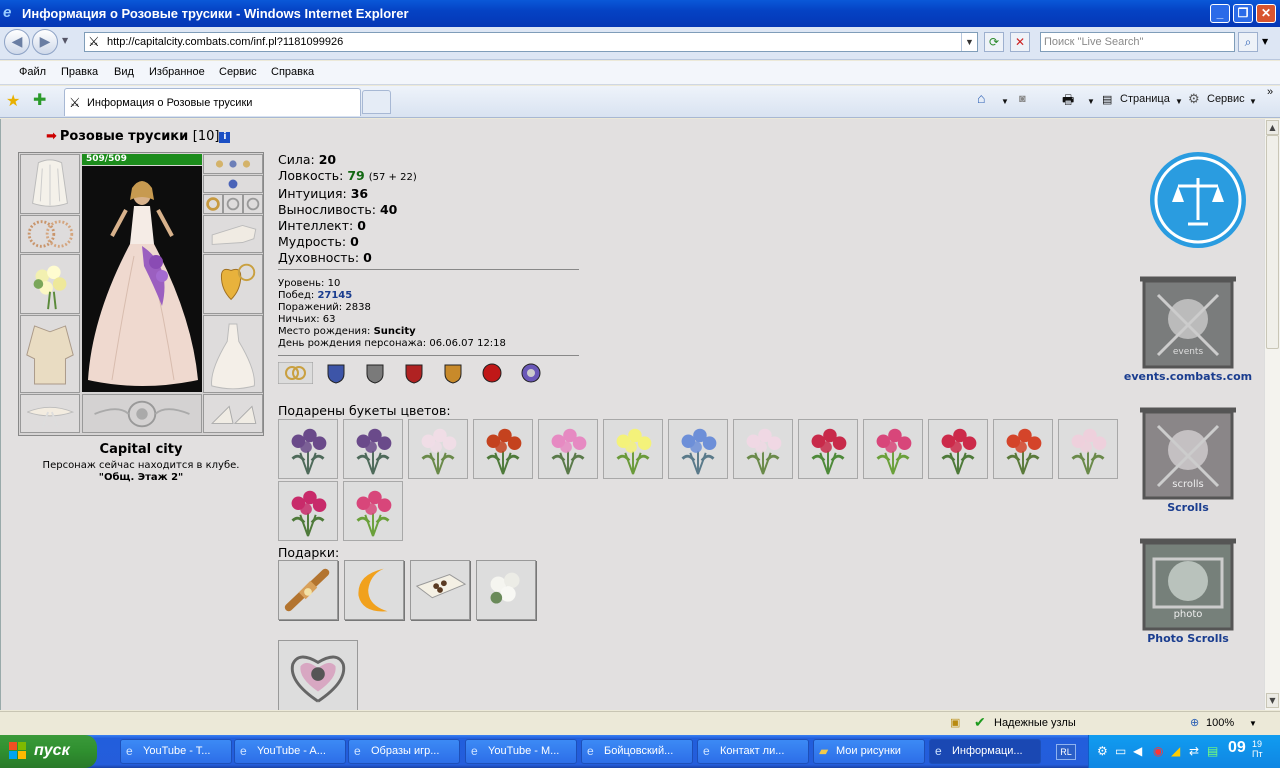 The width and height of the screenshot is (1280, 768). What do you see at coordinates (869, 751) in the screenshot?
I see `taskbar-item: ▰ Мои рисунки` at bounding box center [869, 751].